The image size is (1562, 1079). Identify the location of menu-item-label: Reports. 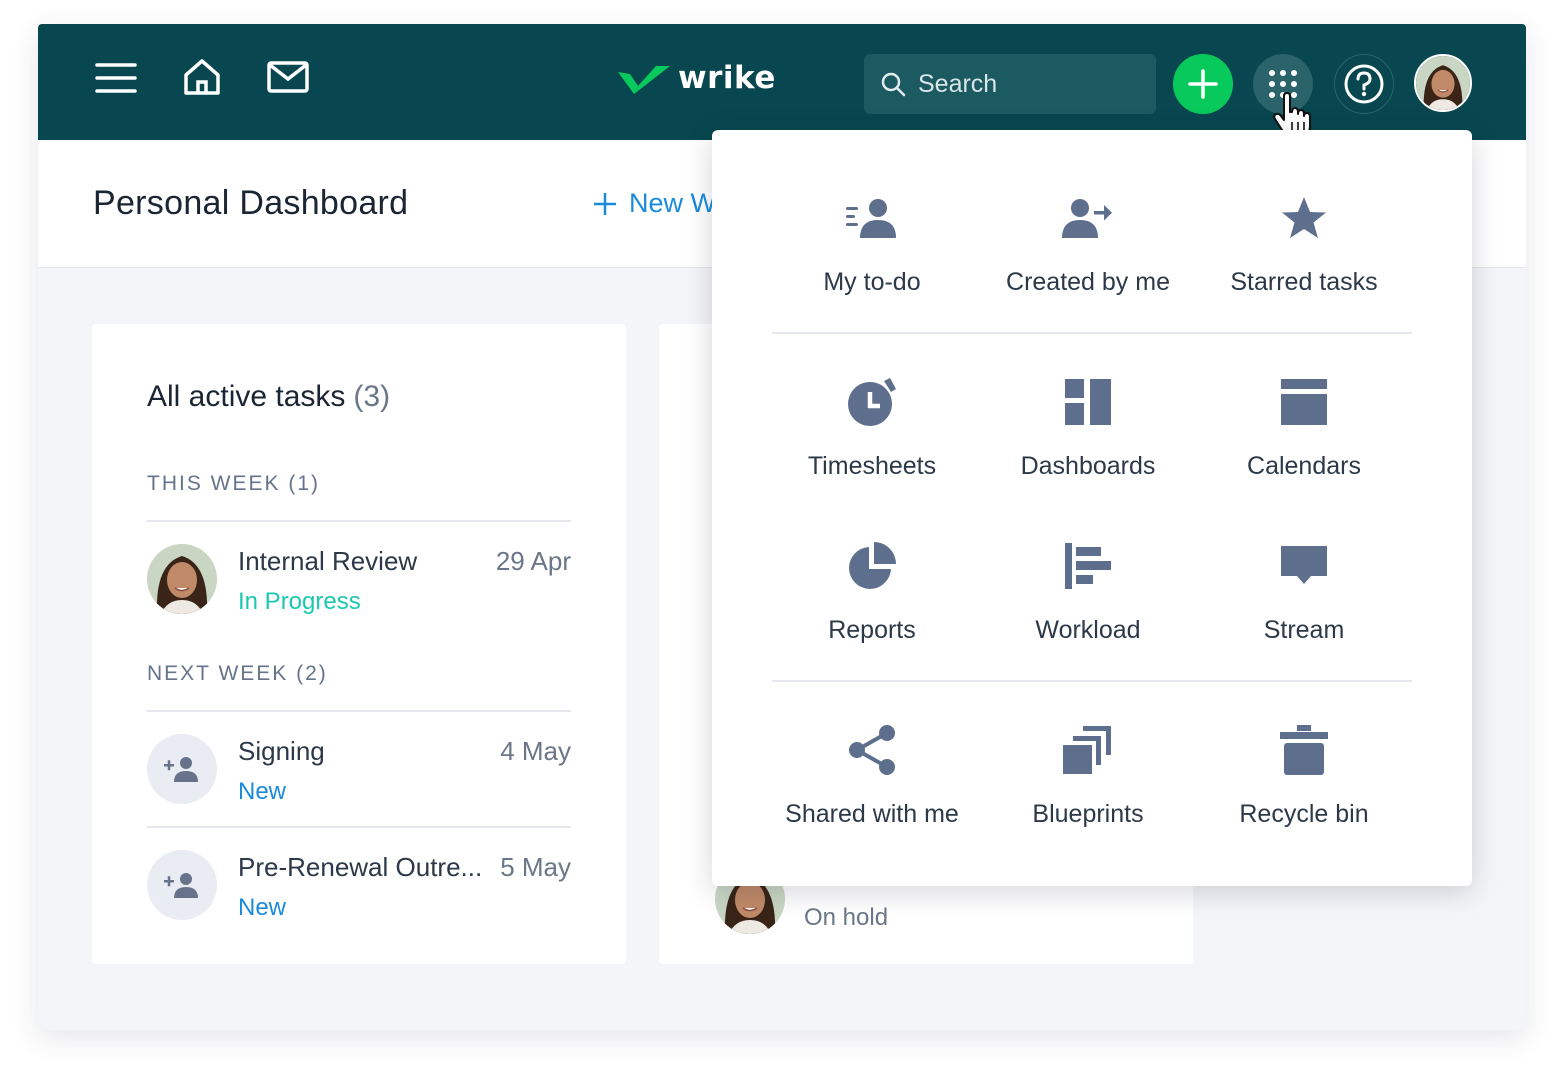
(872, 630).